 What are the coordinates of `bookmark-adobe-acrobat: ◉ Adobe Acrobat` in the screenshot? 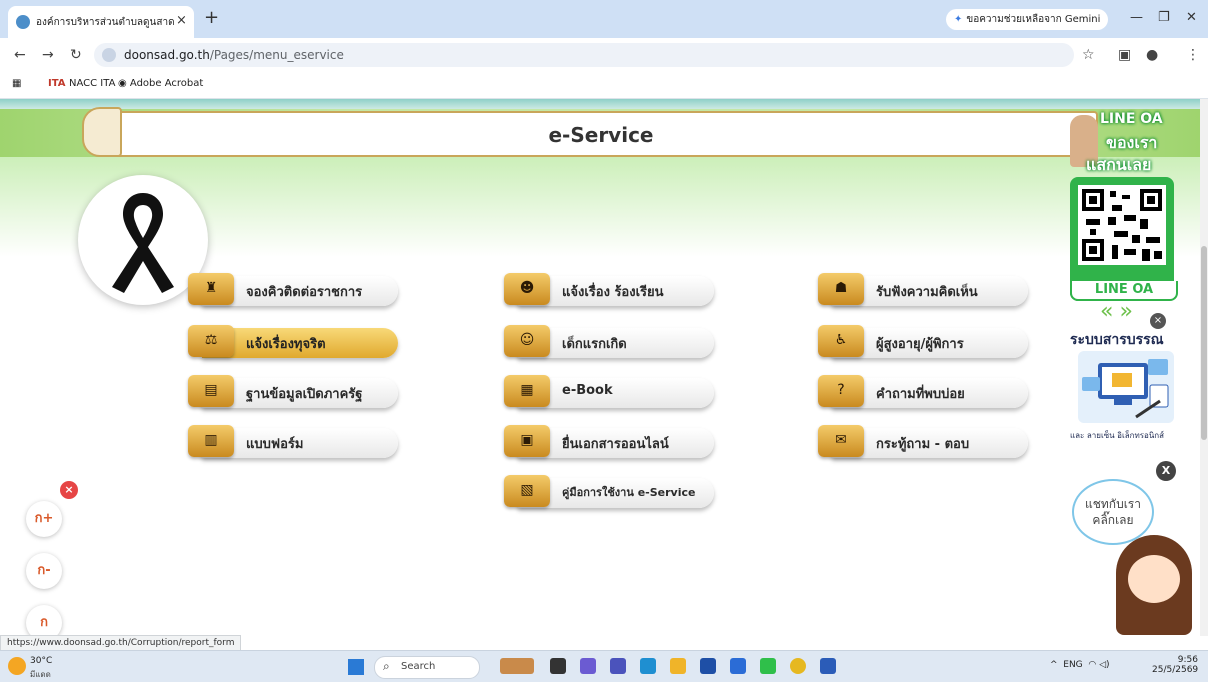 It's located at (160, 83).